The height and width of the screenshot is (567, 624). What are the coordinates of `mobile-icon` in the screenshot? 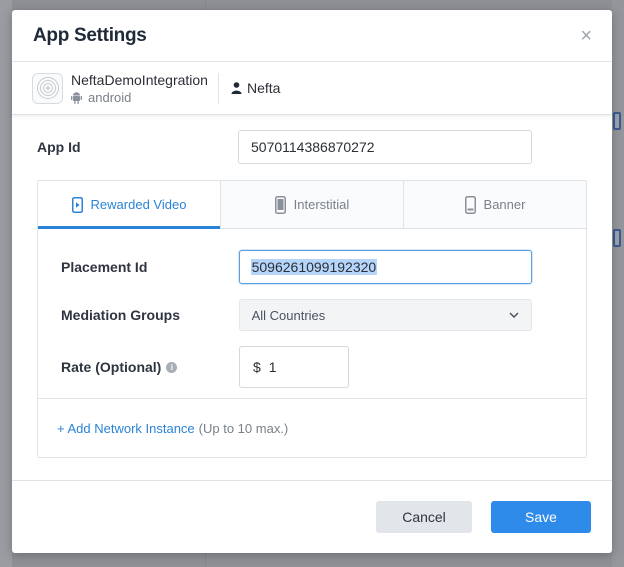 It's located at (470, 204).